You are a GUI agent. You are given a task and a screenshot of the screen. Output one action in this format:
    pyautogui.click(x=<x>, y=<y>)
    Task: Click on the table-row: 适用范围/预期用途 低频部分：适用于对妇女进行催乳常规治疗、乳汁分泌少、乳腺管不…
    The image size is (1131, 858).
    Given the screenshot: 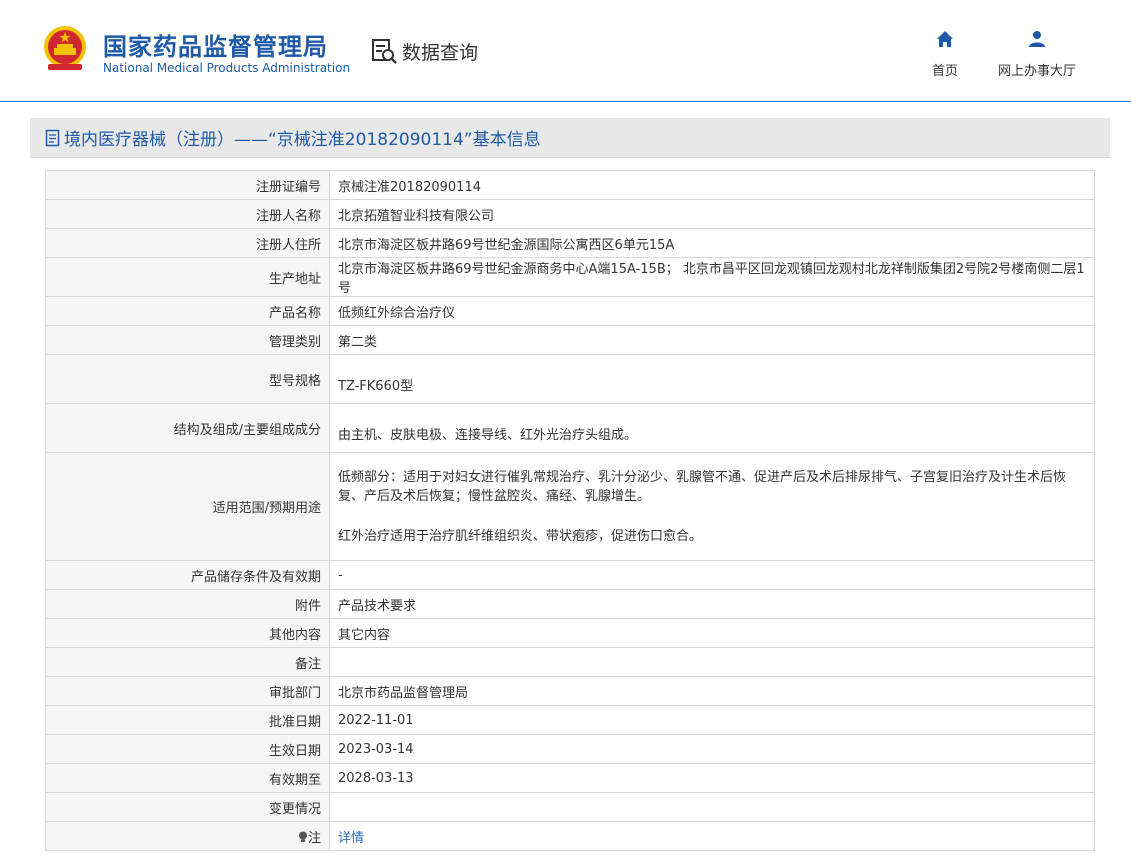 What is the action you would take?
    pyautogui.click(x=570, y=506)
    